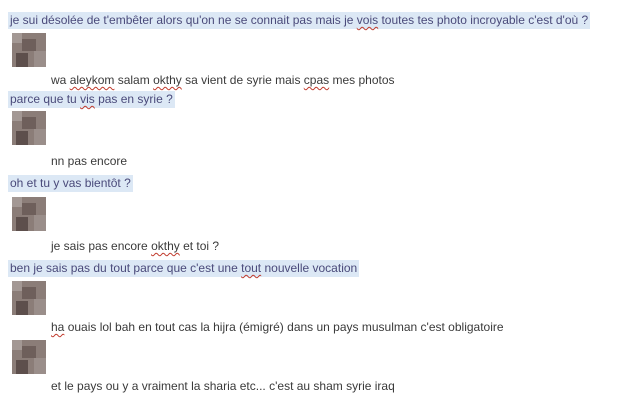  What do you see at coordinates (87, 99) in the screenshot?
I see `spellcheck-word: vis` at bounding box center [87, 99].